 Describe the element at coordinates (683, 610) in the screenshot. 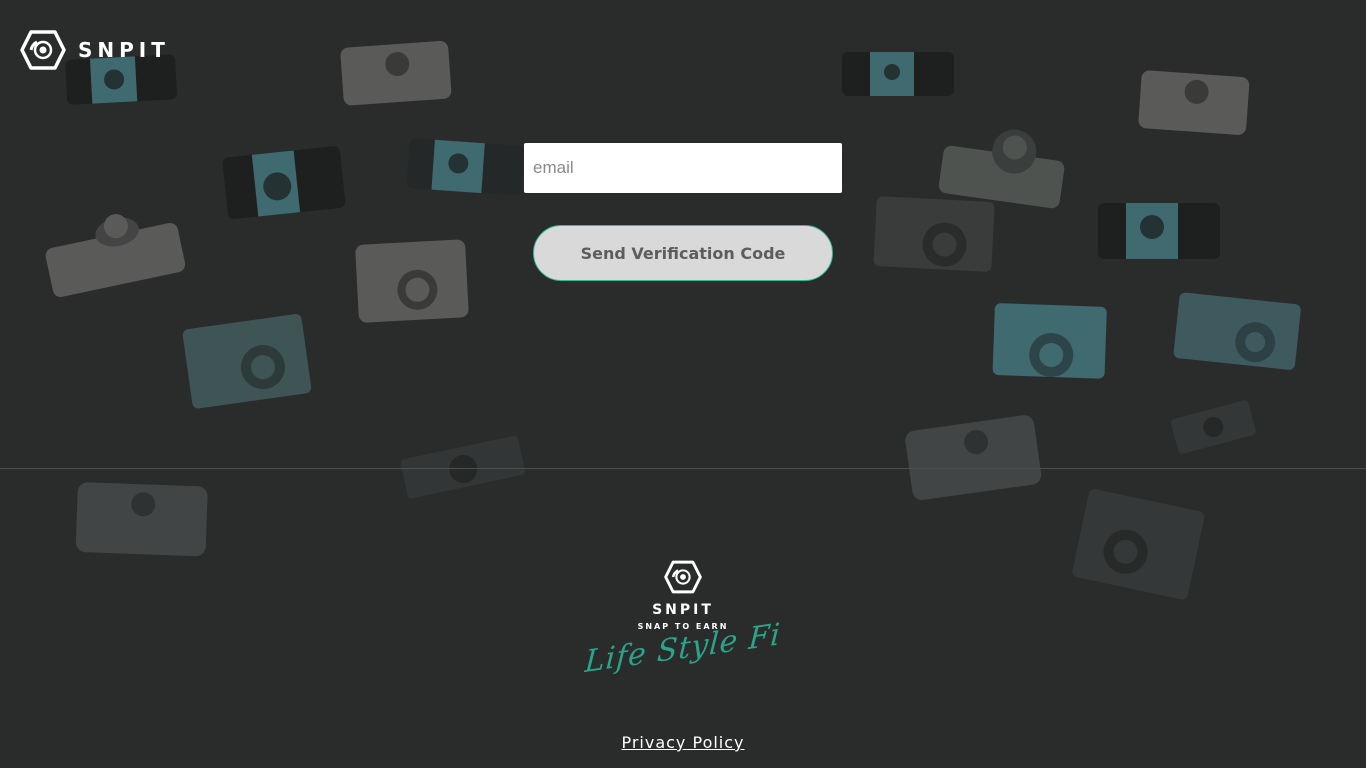

I see `footer-brand-name: SNPIT` at that location.